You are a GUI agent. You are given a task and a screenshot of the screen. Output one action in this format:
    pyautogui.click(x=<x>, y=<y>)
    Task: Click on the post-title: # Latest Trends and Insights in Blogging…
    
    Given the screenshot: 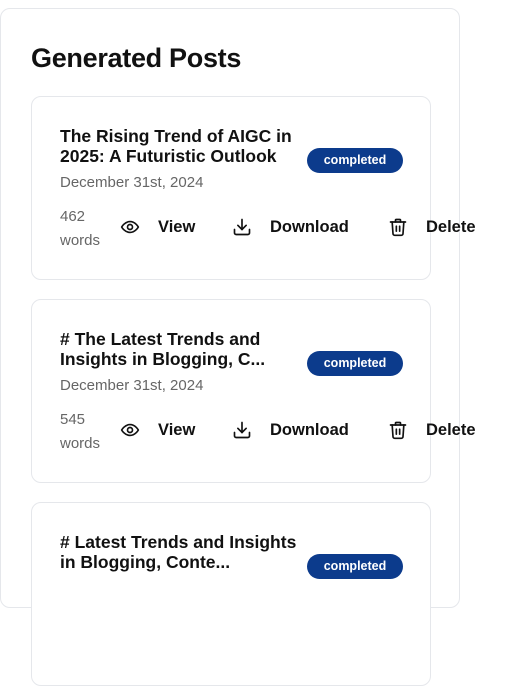 What is the action you would take?
    pyautogui.click(x=178, y=552)
    